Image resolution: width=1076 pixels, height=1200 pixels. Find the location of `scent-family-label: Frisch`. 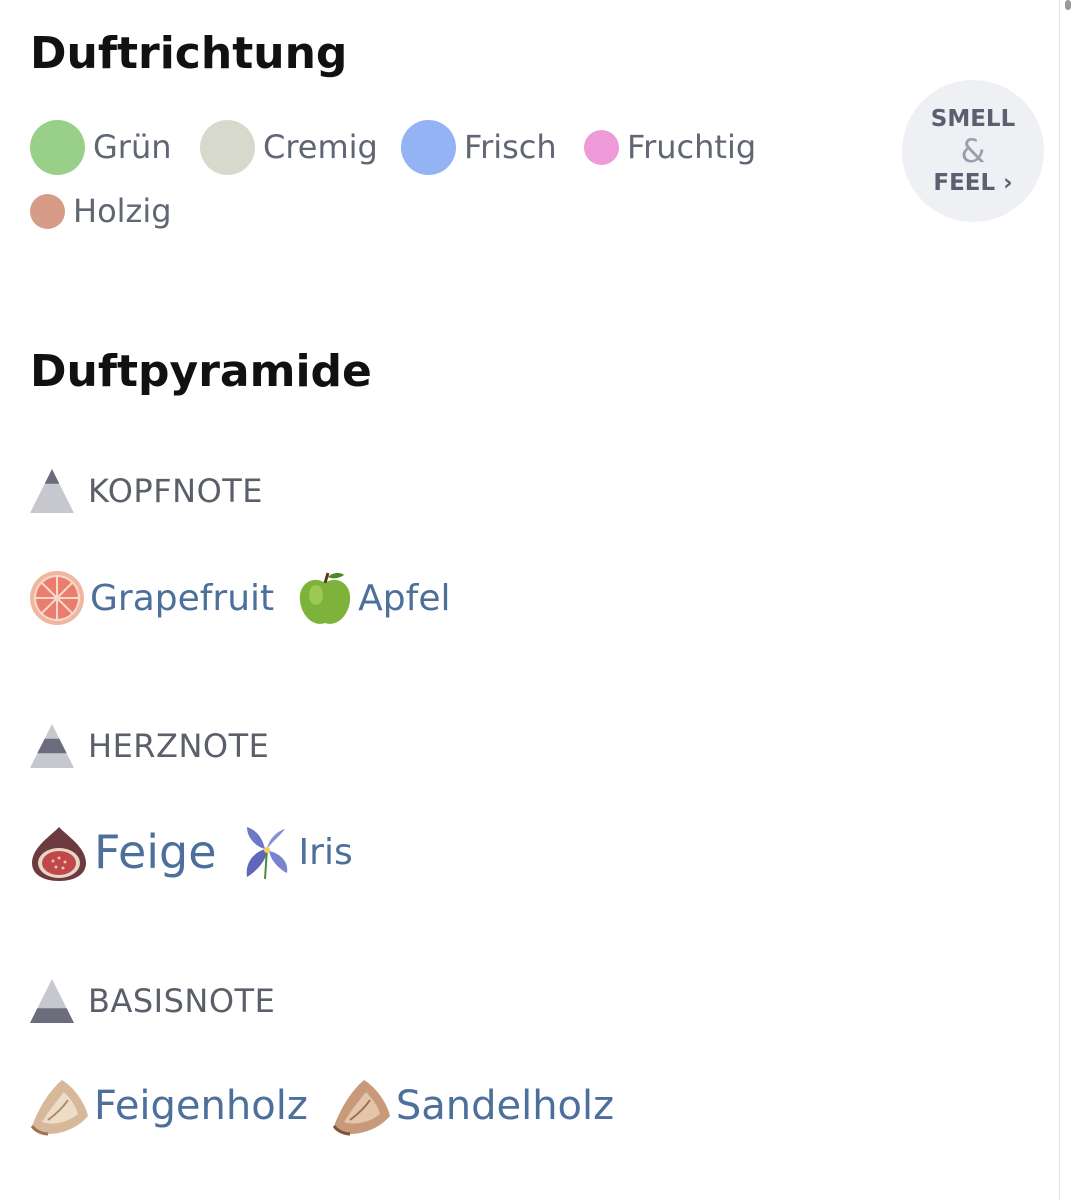

scent-family-label: Frisch is located at coordinates (510, 147).